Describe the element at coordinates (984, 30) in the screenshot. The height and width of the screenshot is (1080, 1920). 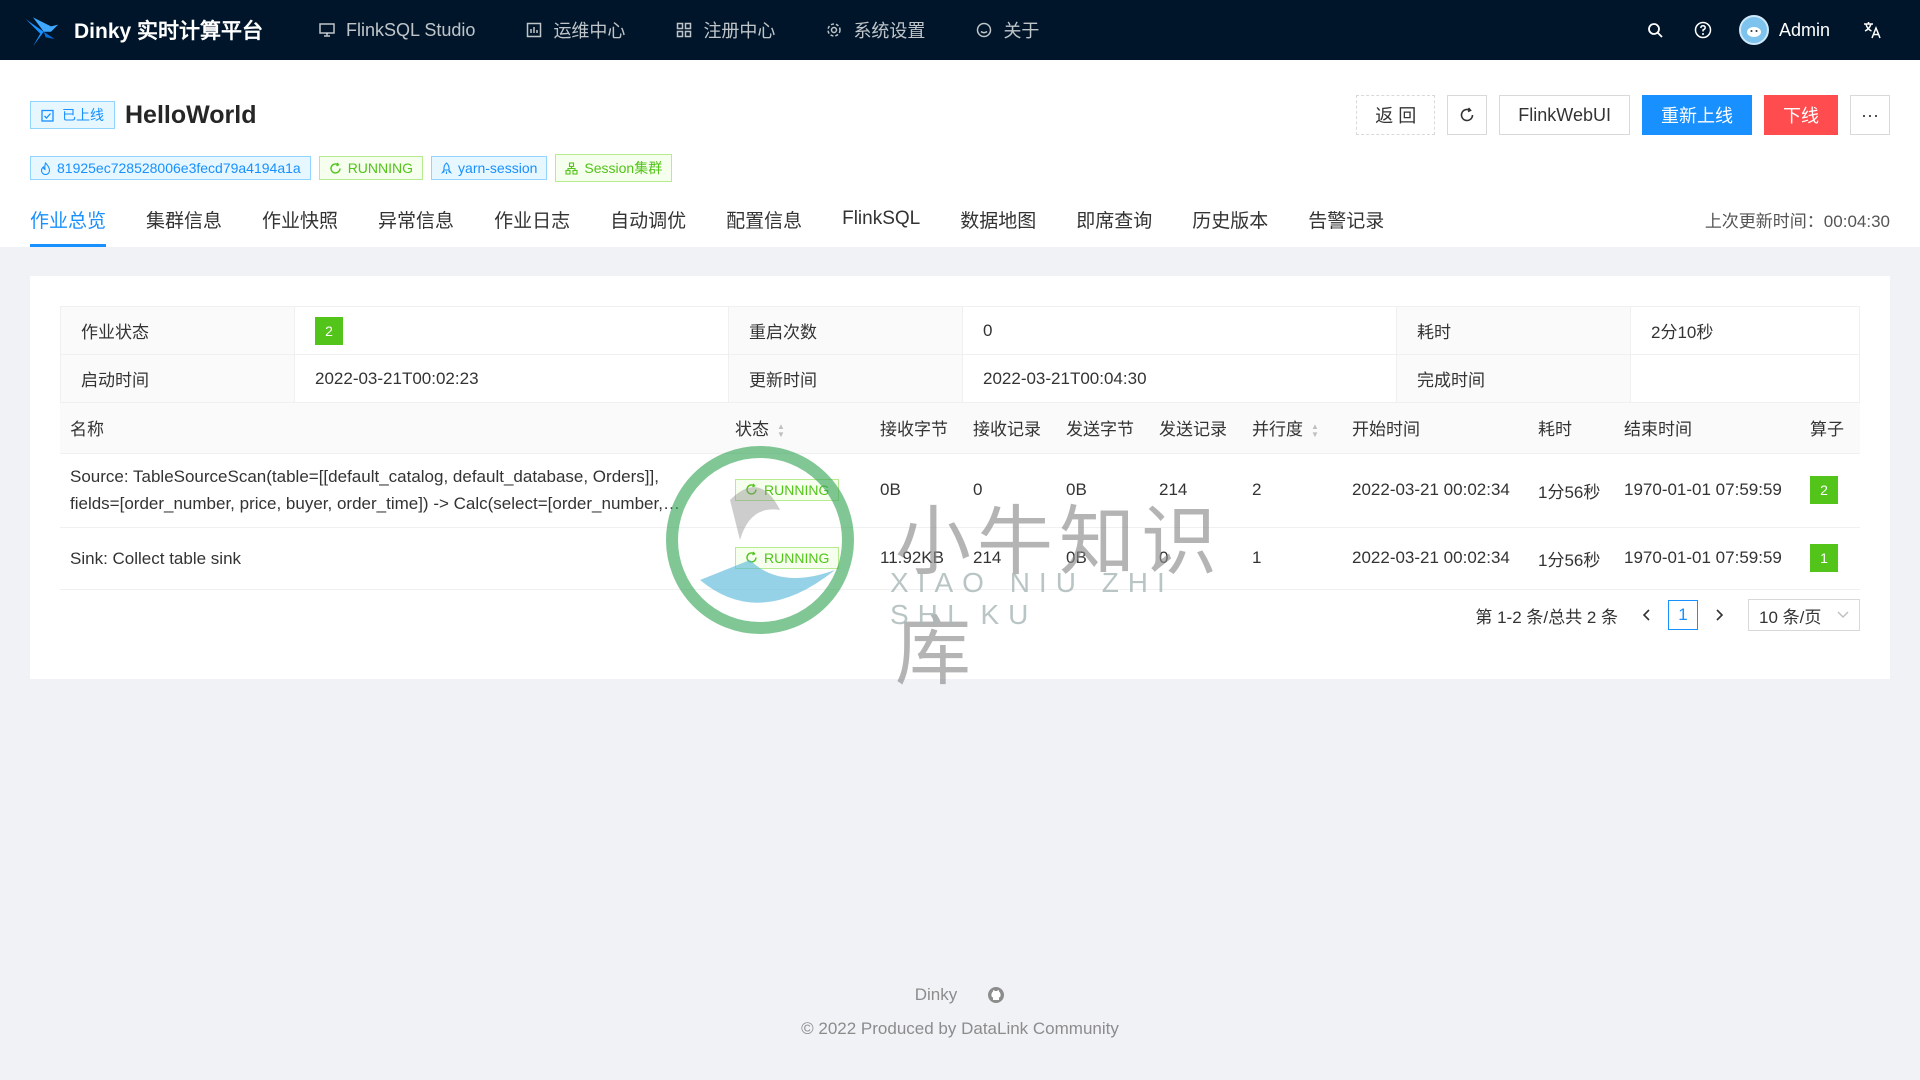
I see `smile-icon` at that location.